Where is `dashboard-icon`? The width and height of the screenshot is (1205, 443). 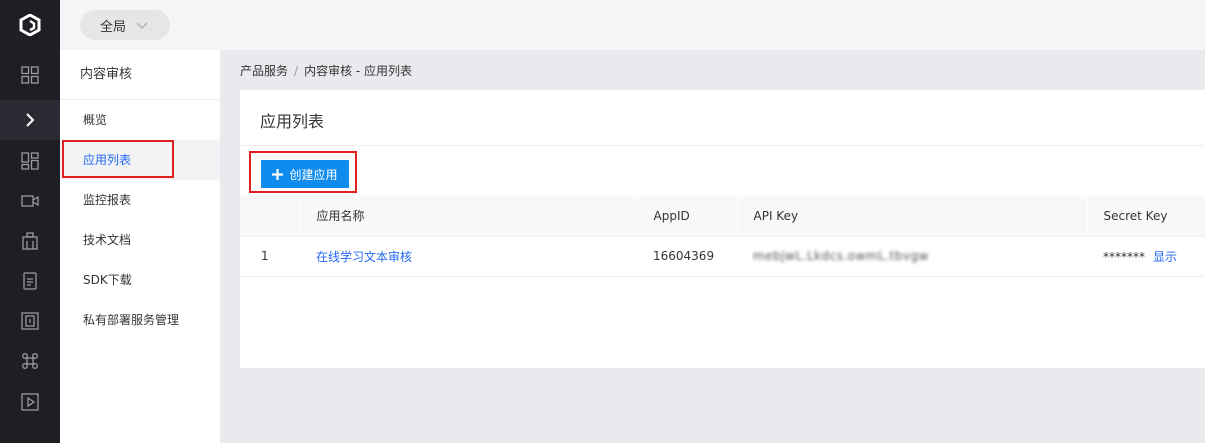 dashboard-icon is located at coordinates (30, 161).